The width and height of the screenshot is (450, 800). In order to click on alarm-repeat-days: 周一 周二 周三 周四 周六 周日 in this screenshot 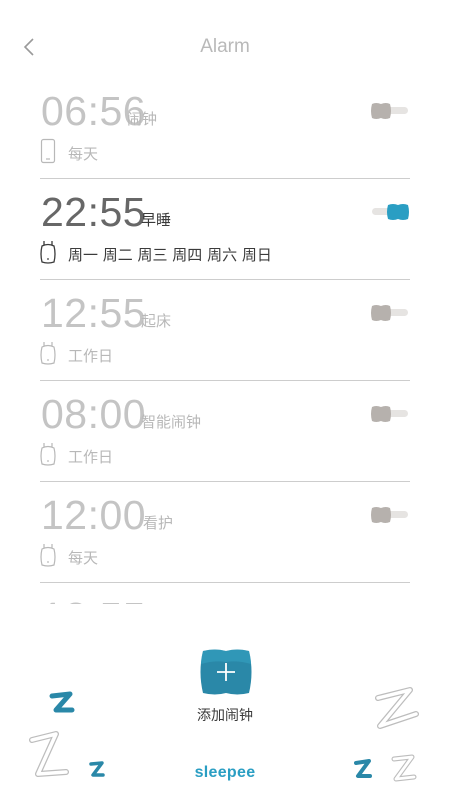, I will do `click(170, 255)`.